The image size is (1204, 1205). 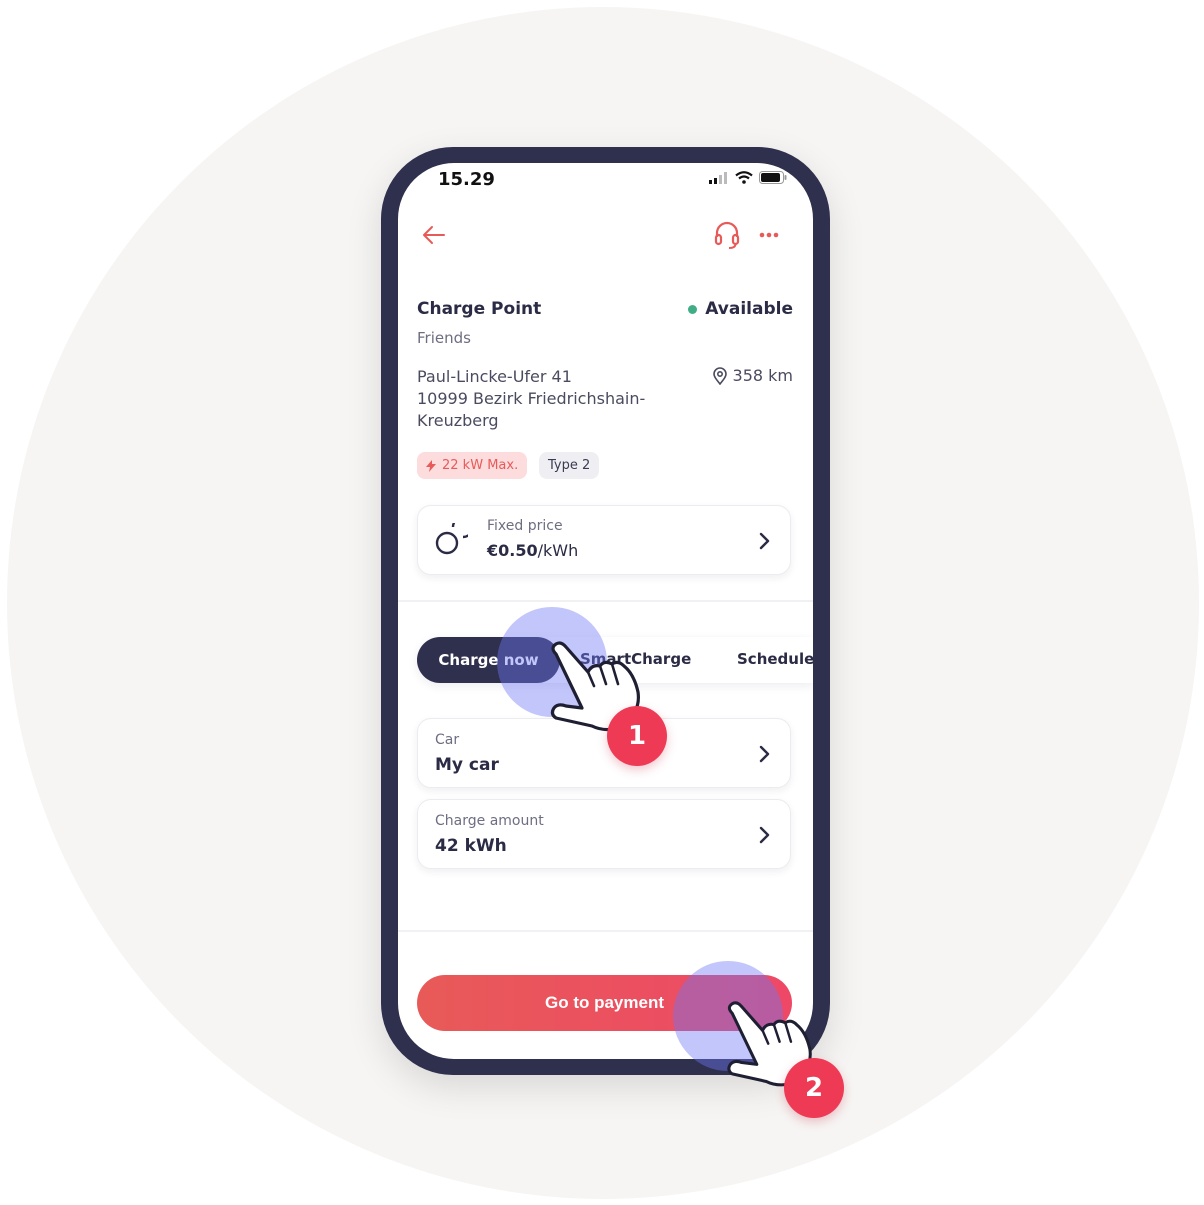 What do you see at coordinates (605, 931) in the screenshot?
I see `footer-divider` at bounding box center [605, 931].